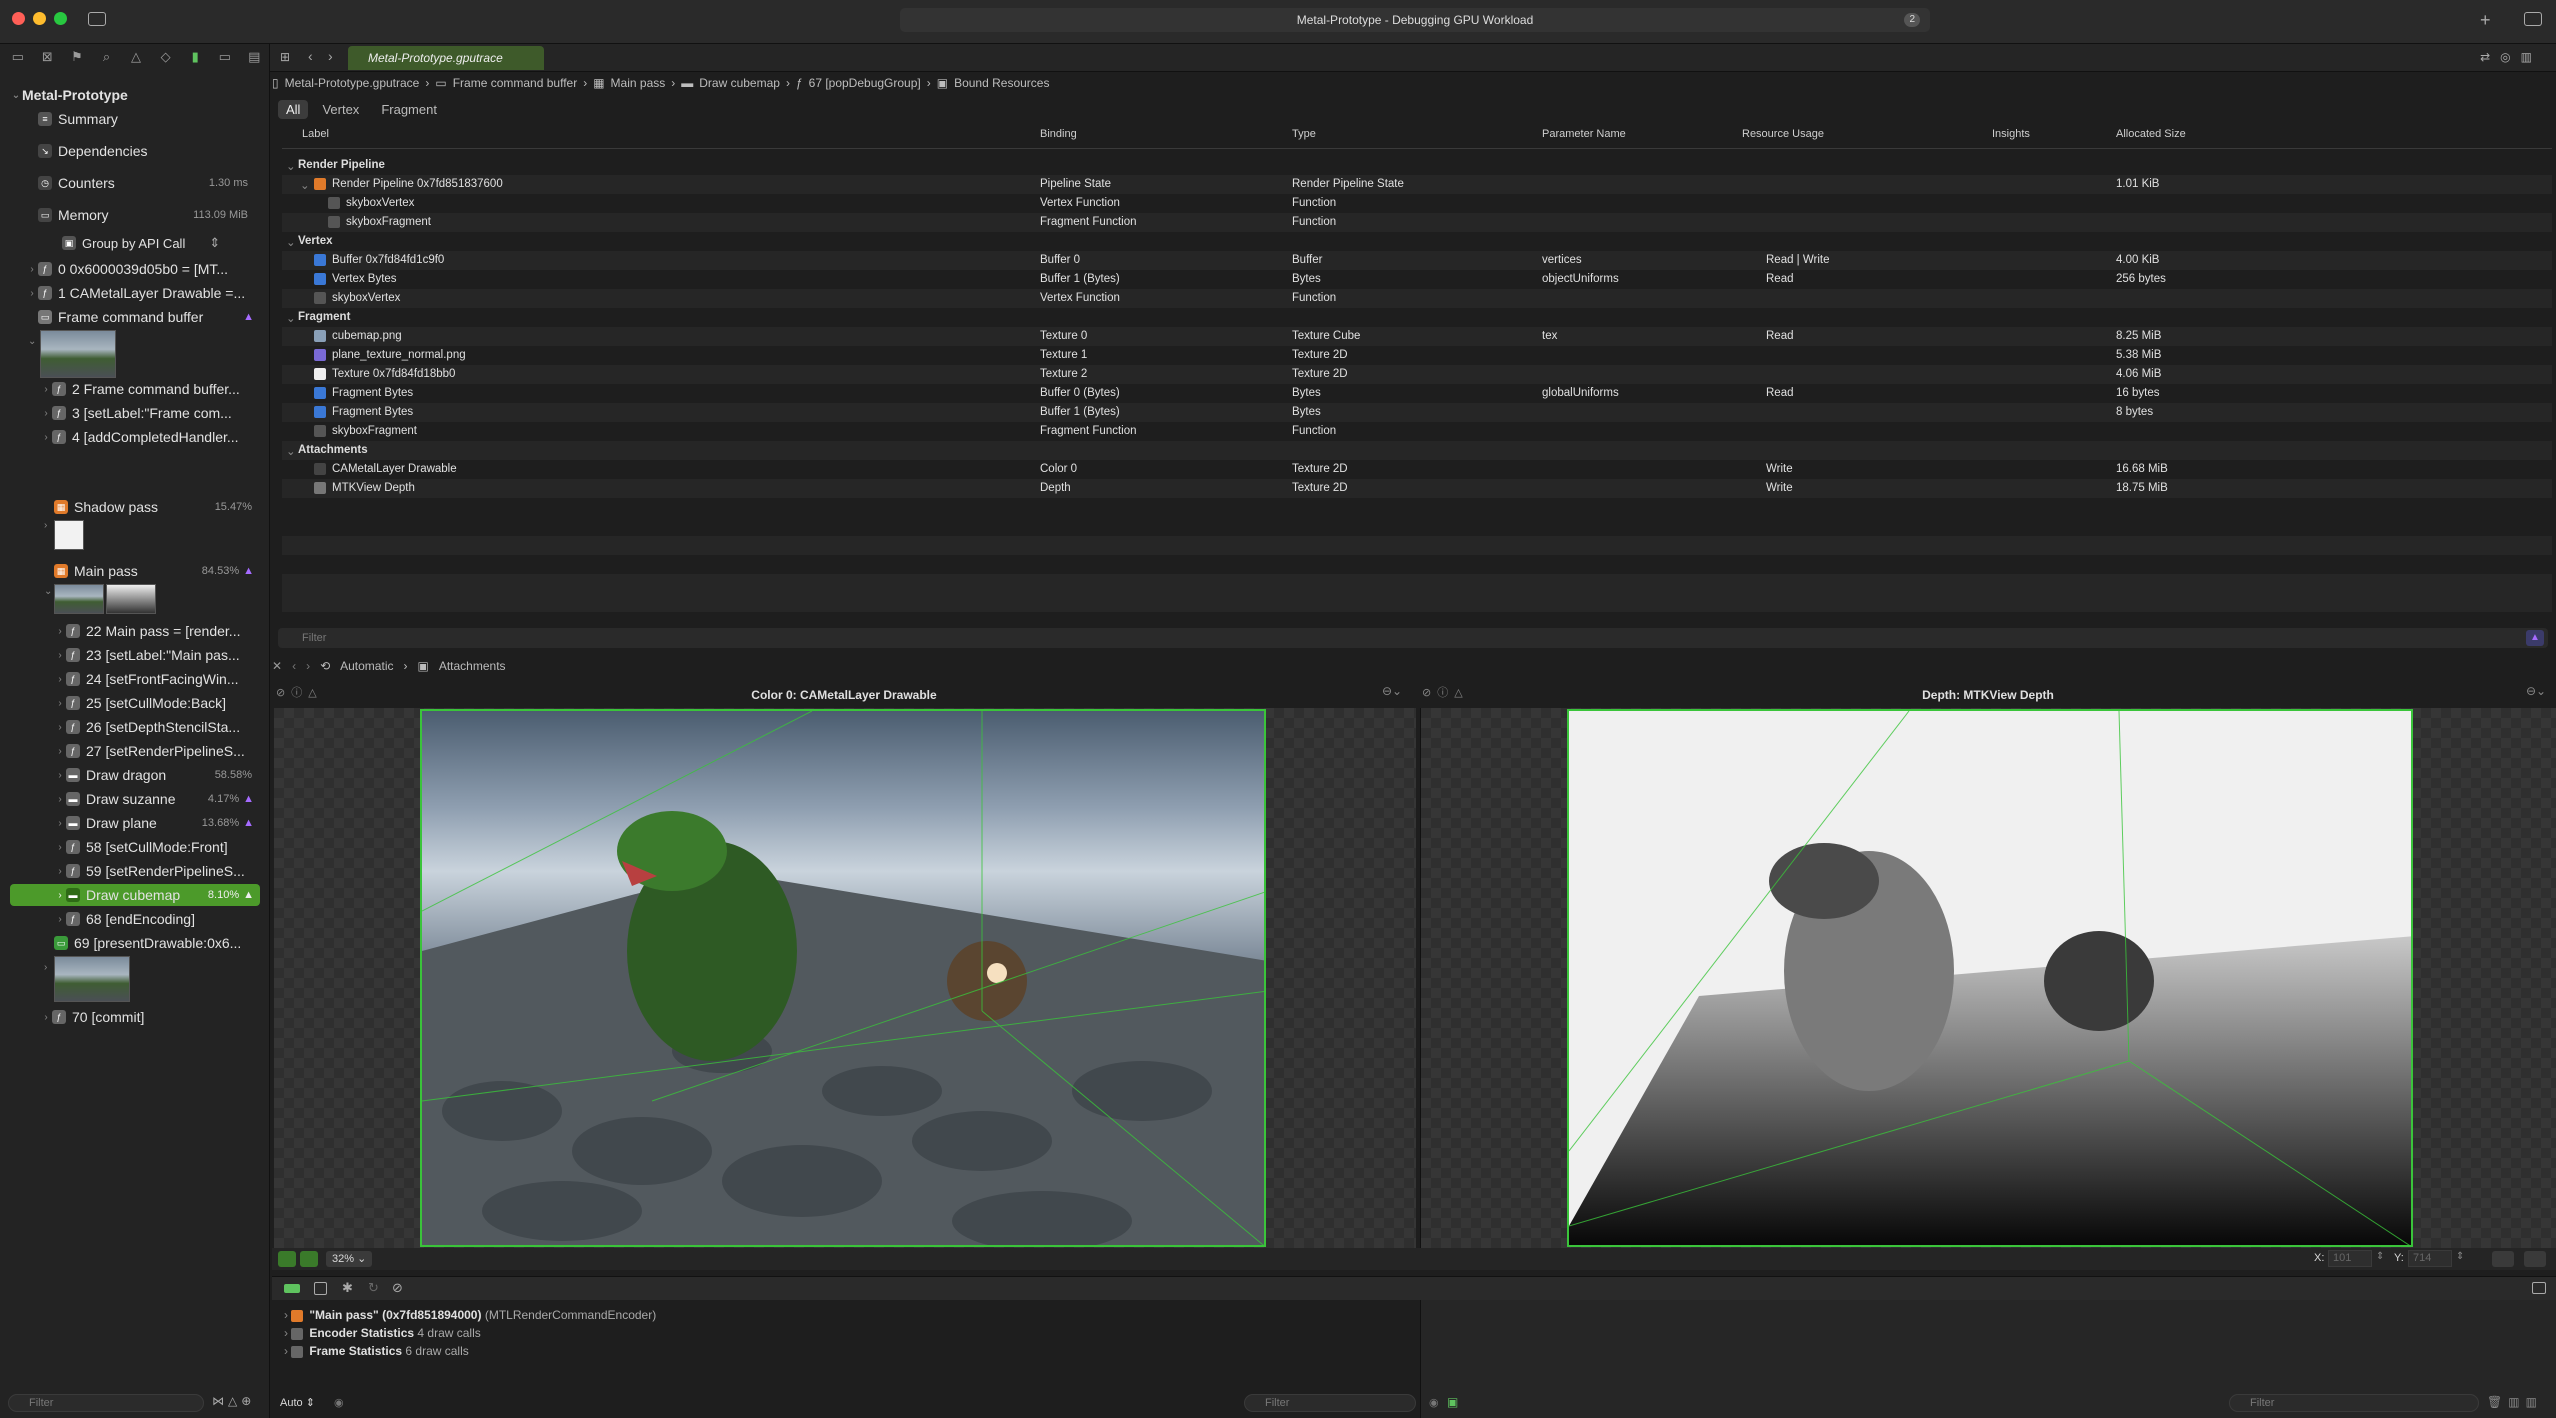 Image resolution: width=2556 pixels, height=1418 pixels. Describe the element at coordinates (48, 57) in the screenshot. I see `source-control-icon: ⊠` at that location.